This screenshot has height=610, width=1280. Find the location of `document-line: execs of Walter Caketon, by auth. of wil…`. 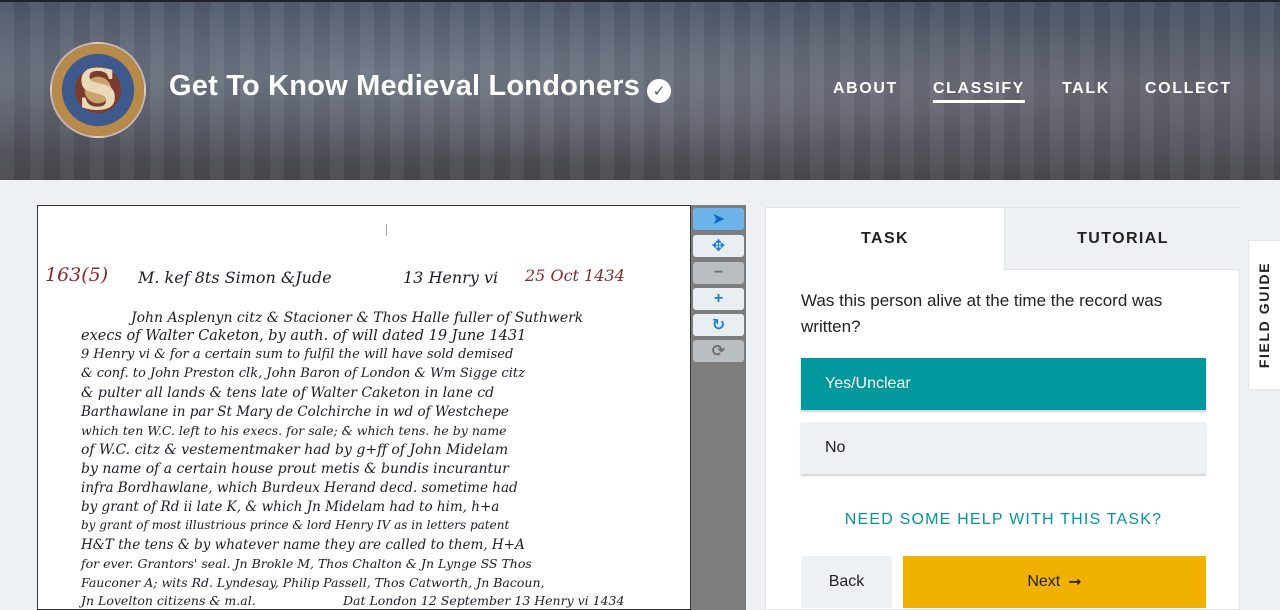

document-line: execs of Walter Caketon, by auth. of wil… is located at coordinates (304, 336).